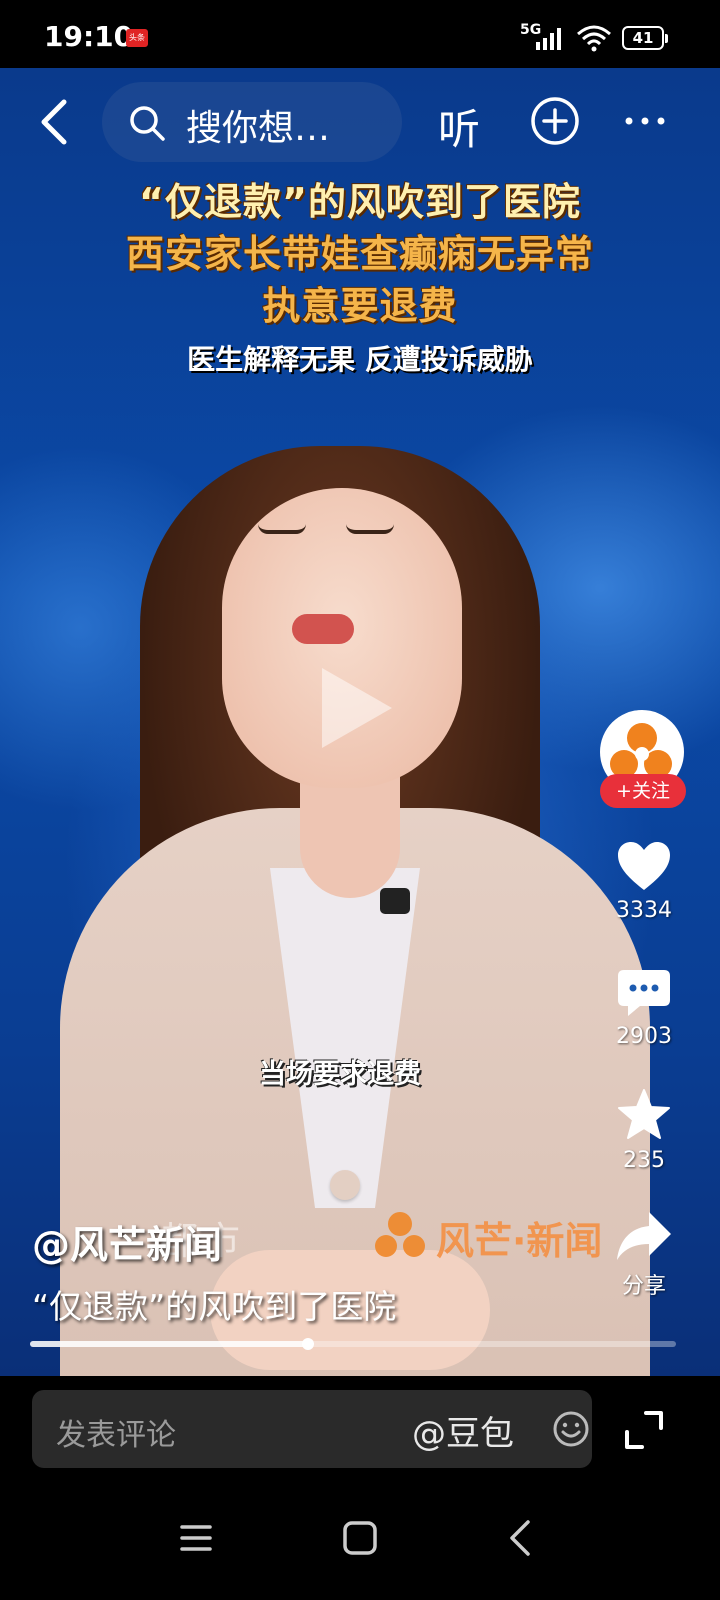 Image resolution: width=720 pixels, height=1600 pixels. What do you see at coordinates (370, 529) in the screenshot?
I see `anchor-eye-right` at bounding box center [370, 529].